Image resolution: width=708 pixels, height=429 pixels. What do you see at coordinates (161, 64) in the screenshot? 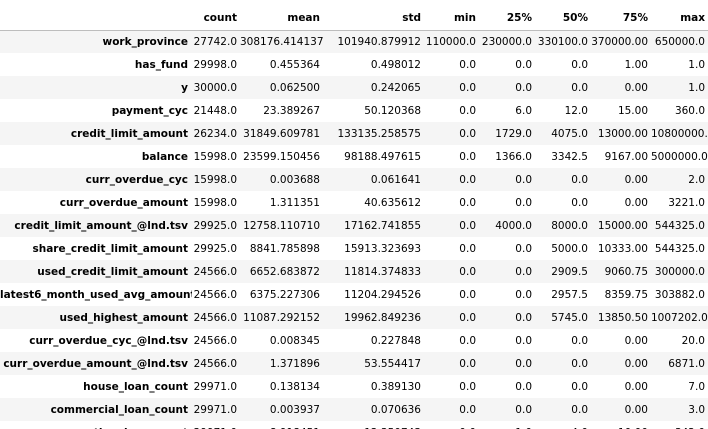
I see `row-label: has_fund` at bounding box center [161, 64].